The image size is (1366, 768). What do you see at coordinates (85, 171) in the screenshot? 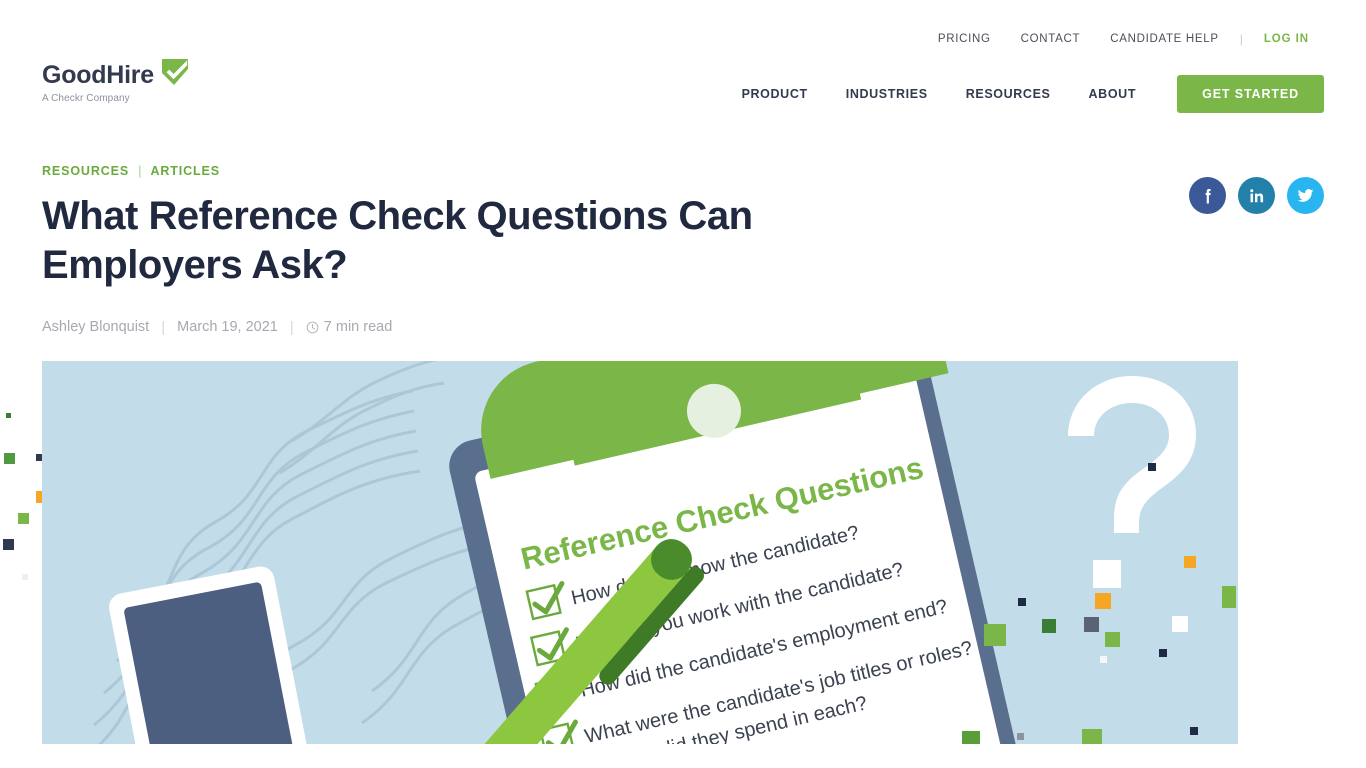
I see `breadcrumb-resources: RESOURCES` at bounding box center [85, 171].